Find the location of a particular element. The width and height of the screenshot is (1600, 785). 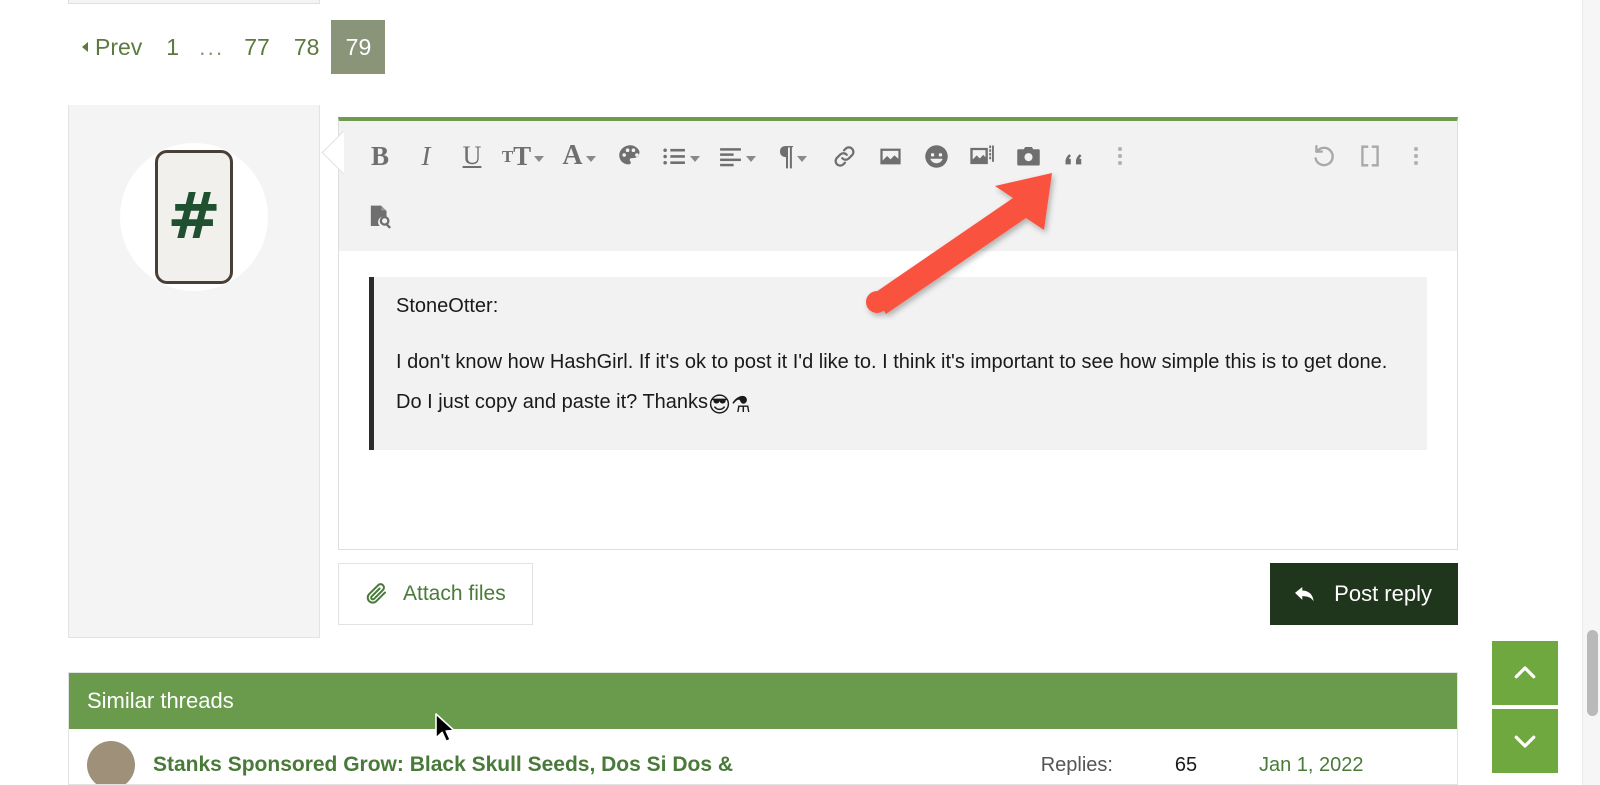

pagination-prev-link: Prev is located at coordinates (111, 47).